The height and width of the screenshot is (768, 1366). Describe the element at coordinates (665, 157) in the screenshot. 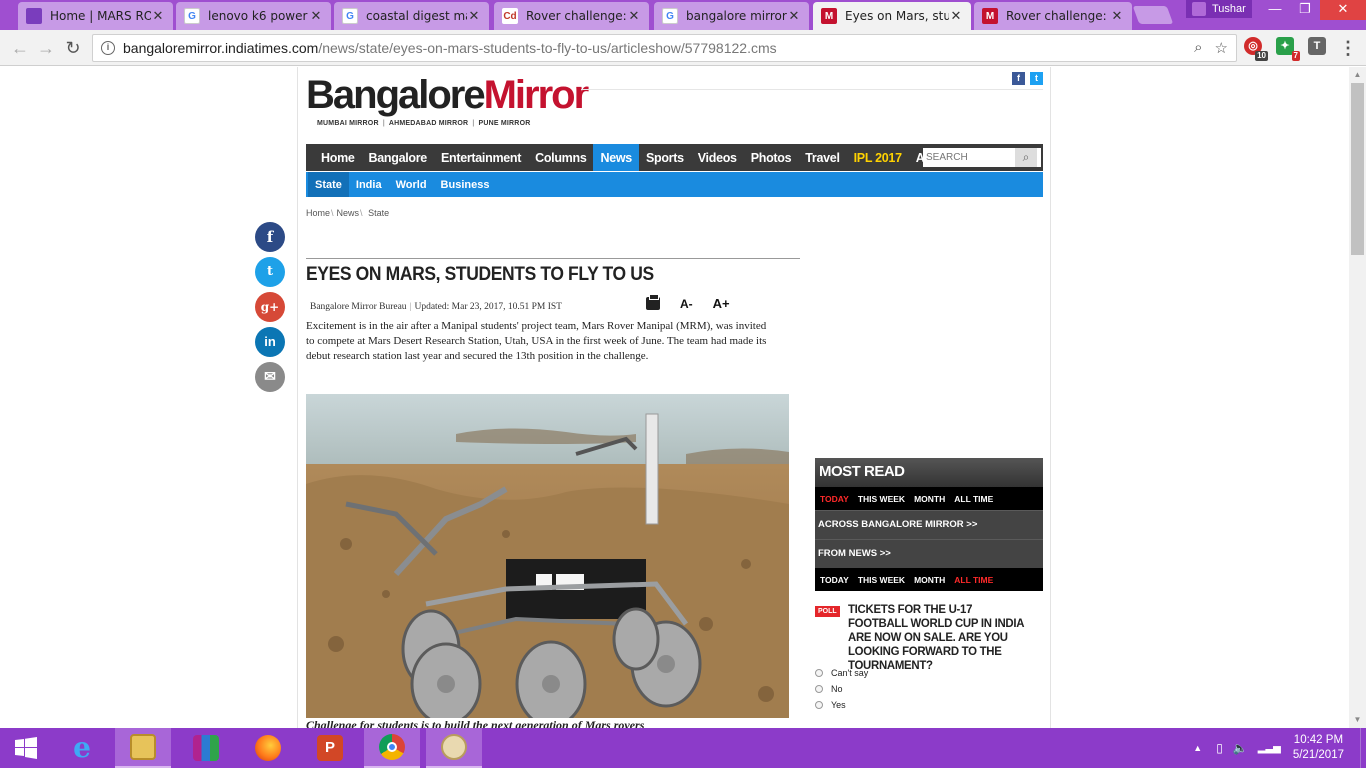

I see `nav-sports: Sports` at that location.